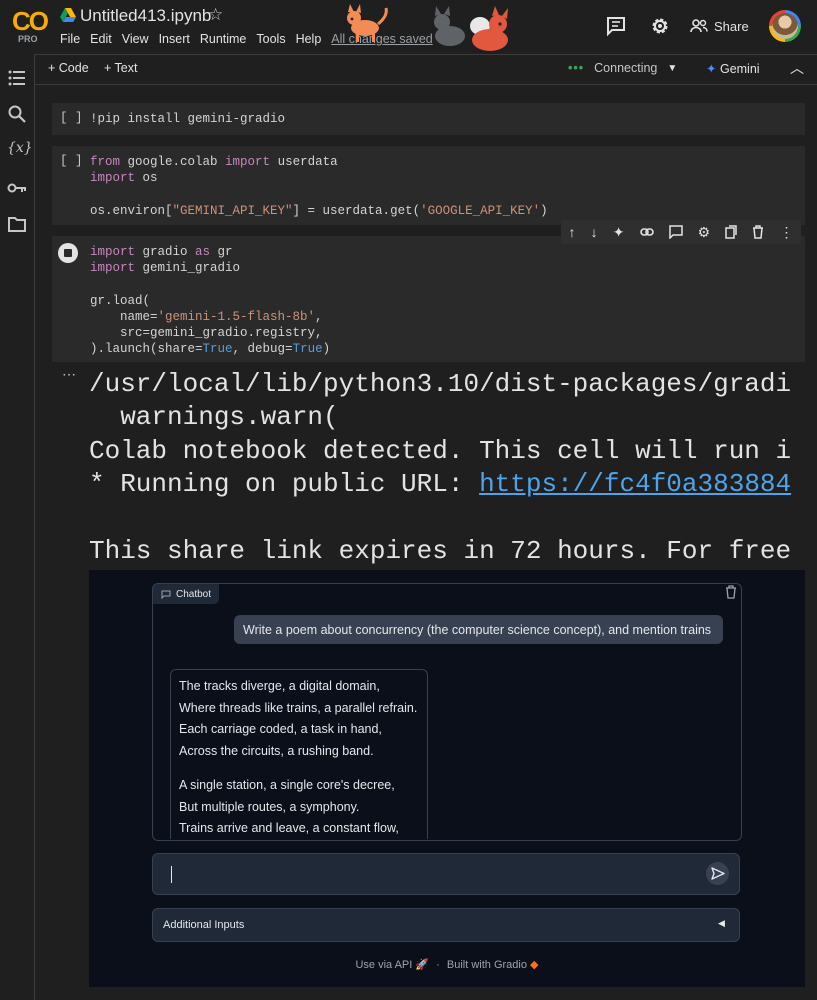  What do you see at coordinates (17, 78) in the screenshot?
I see `table-of-contents-icon` at bounding box center [17, 78].